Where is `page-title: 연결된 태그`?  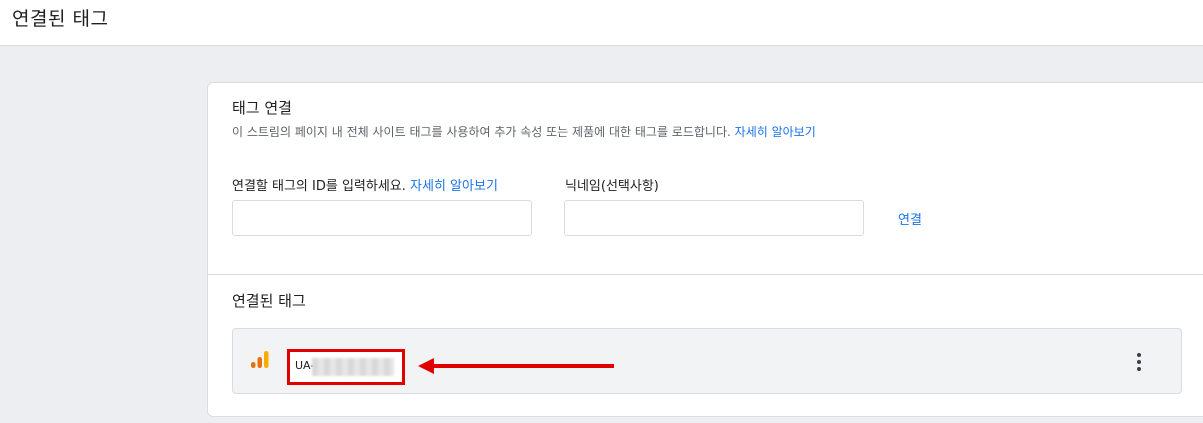 page-title: 연결된 태그 is located at coordinates (60, 19).